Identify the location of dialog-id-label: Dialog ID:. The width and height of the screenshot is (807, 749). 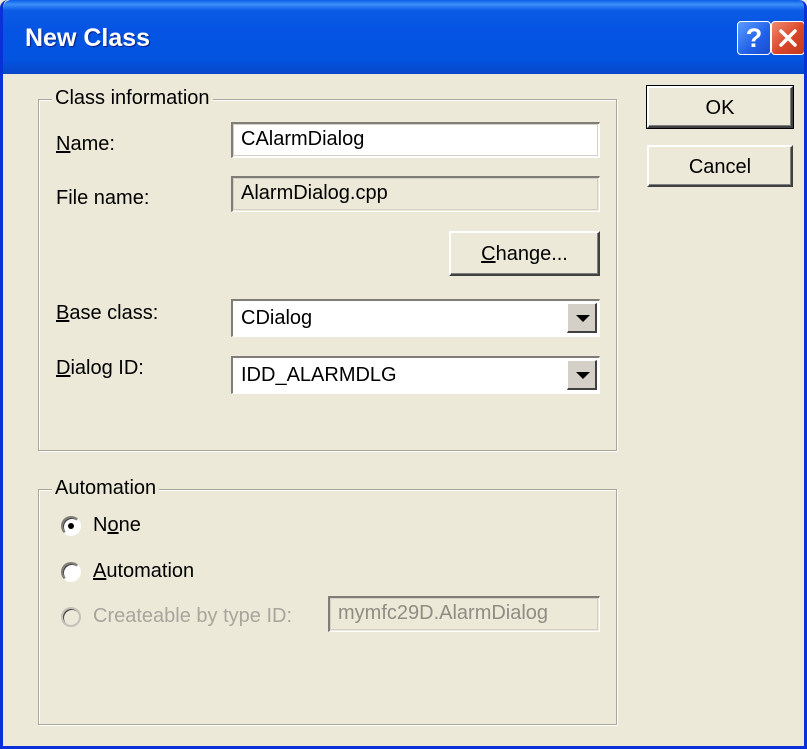
(100, 368).